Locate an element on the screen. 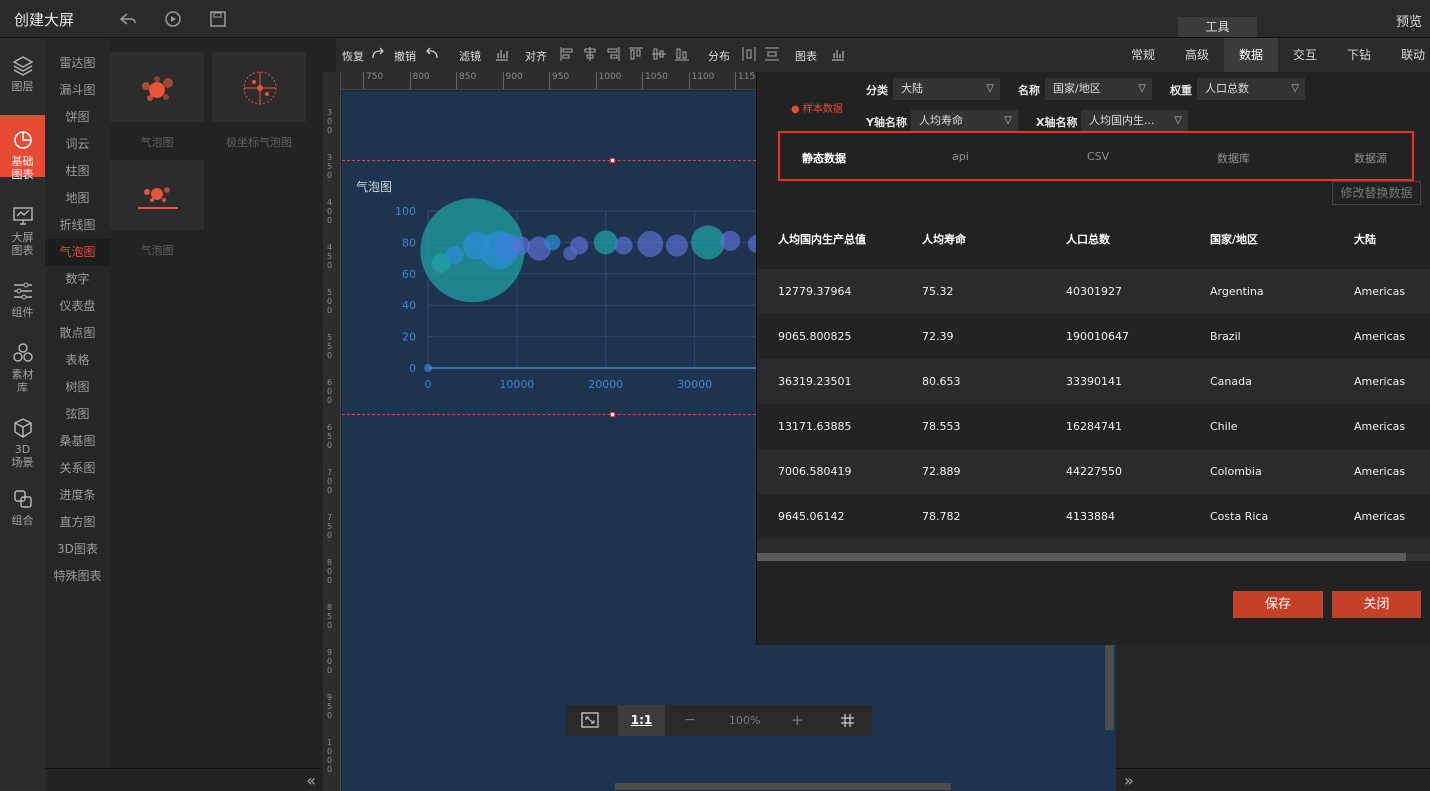 The height and width of the screenshot is (791, 1430). column-header: 人均国内生产总值 is located at coordinates (822, 239).